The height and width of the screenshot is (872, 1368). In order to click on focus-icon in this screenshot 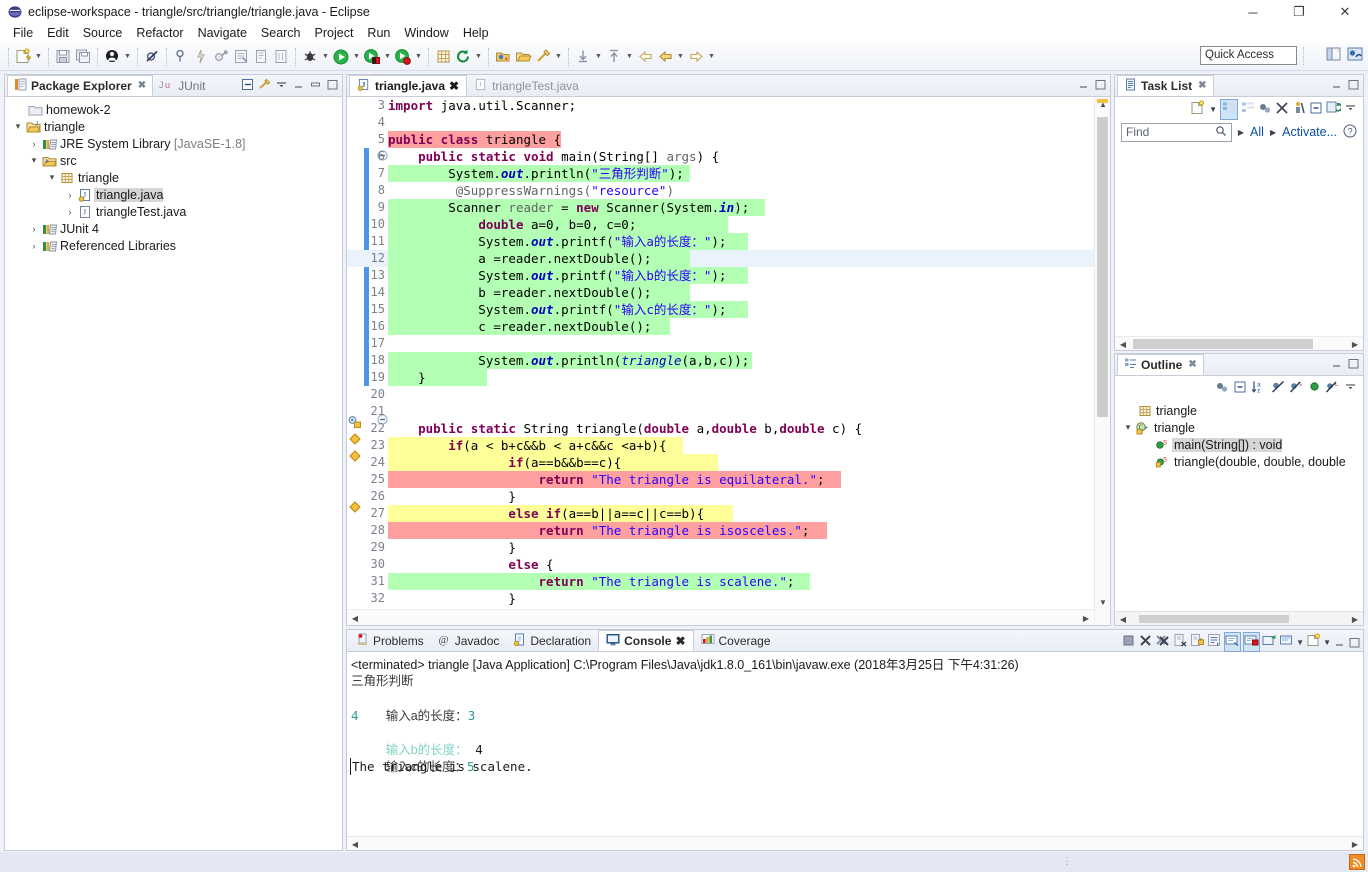, I will do `click(1265, 109)`.